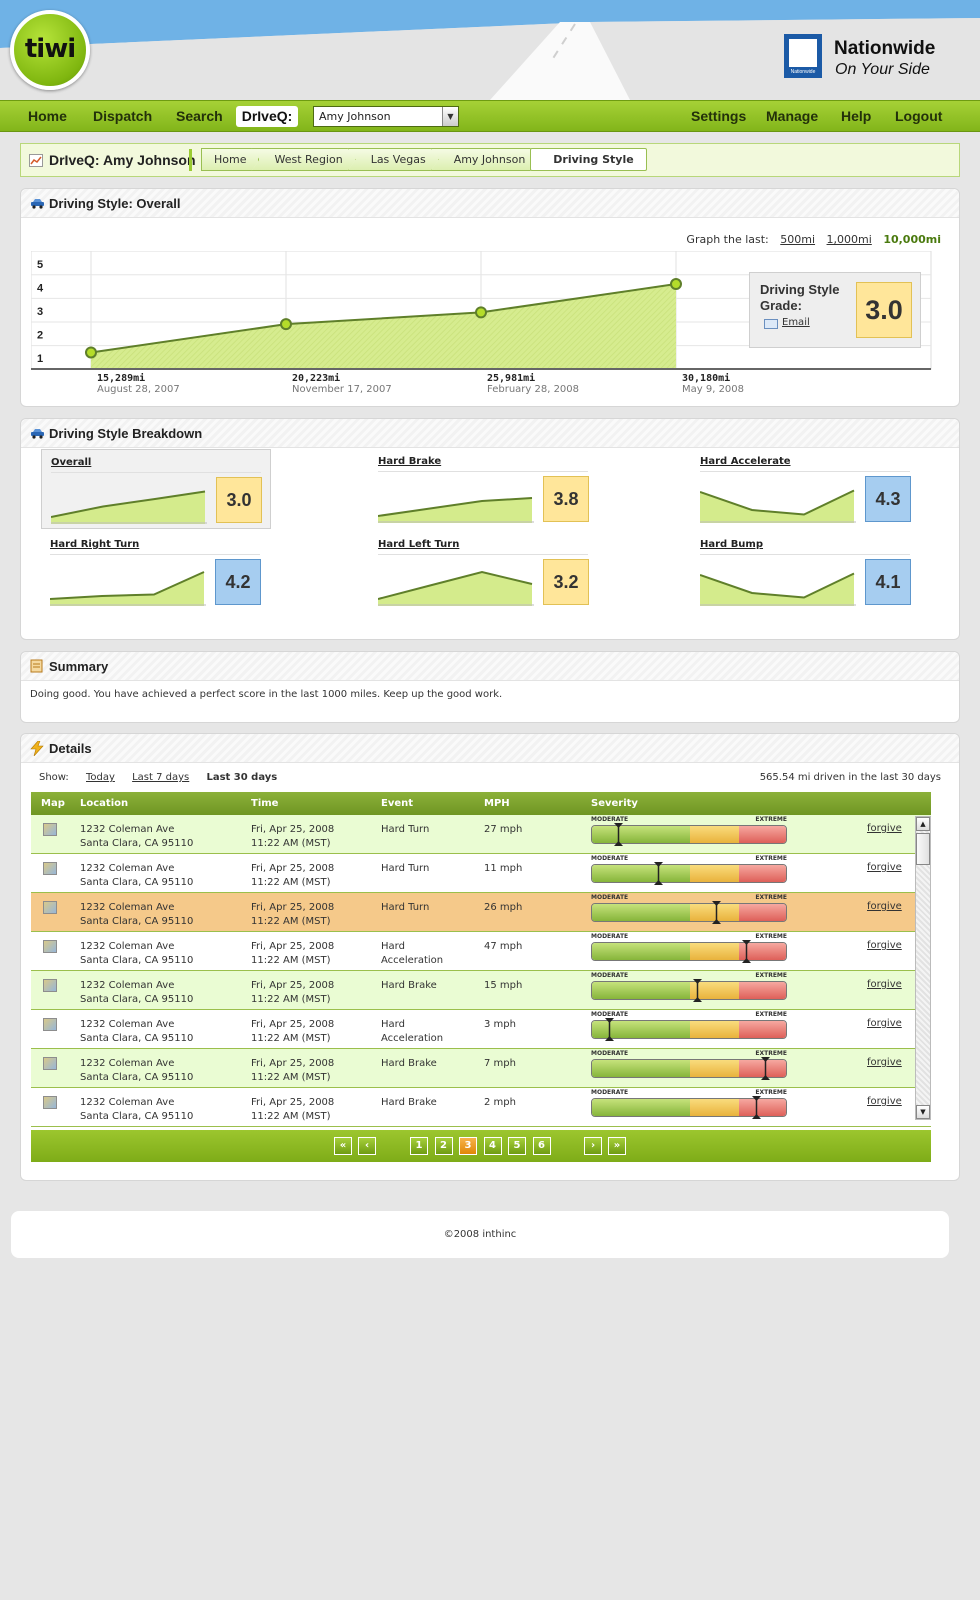 Image resolution: width=980 pixels, height=1600 pixels. Describe the element at coordinates (450, 116) in the screenshot. I see `chevron-down-icon: ▼` at that location.